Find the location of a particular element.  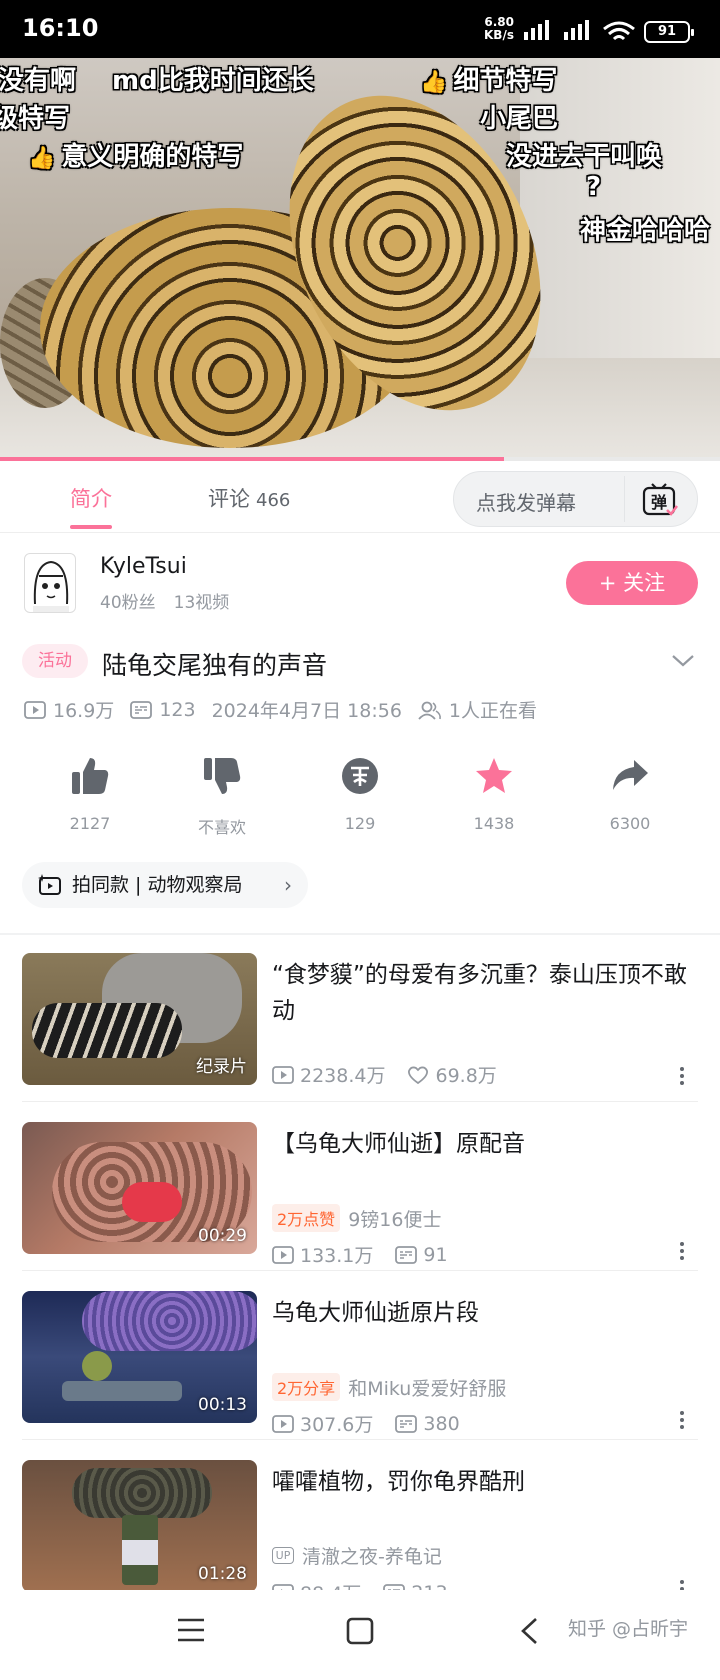

chevron-down-icon is located at coordinates (683, 661).